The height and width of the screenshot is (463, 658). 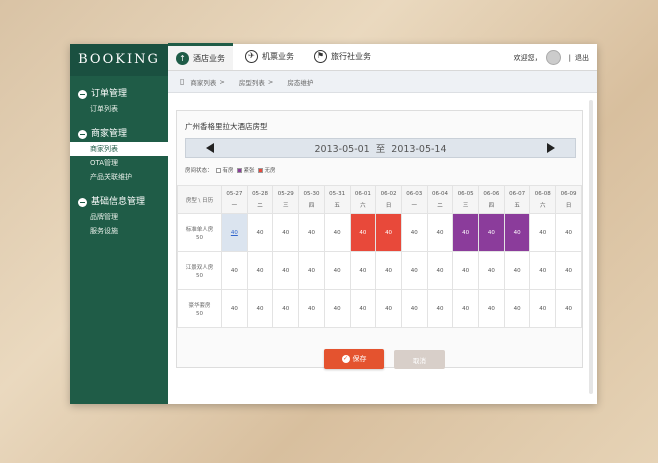 I want to click on sidebar-section-header: 订单管理, so click(x=119, y=94).